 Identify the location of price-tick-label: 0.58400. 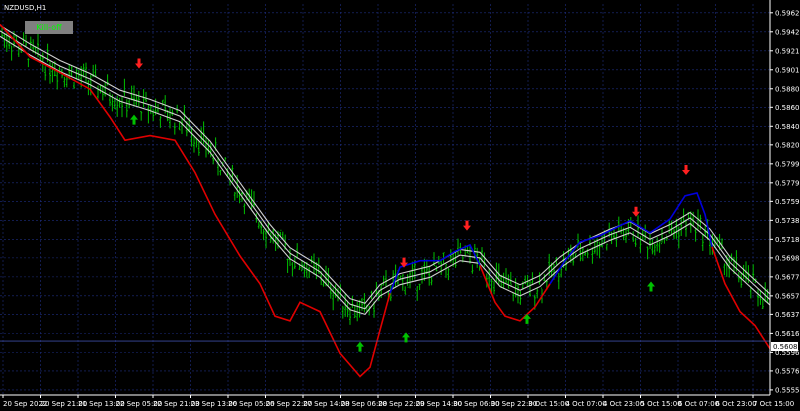
(787, 127).